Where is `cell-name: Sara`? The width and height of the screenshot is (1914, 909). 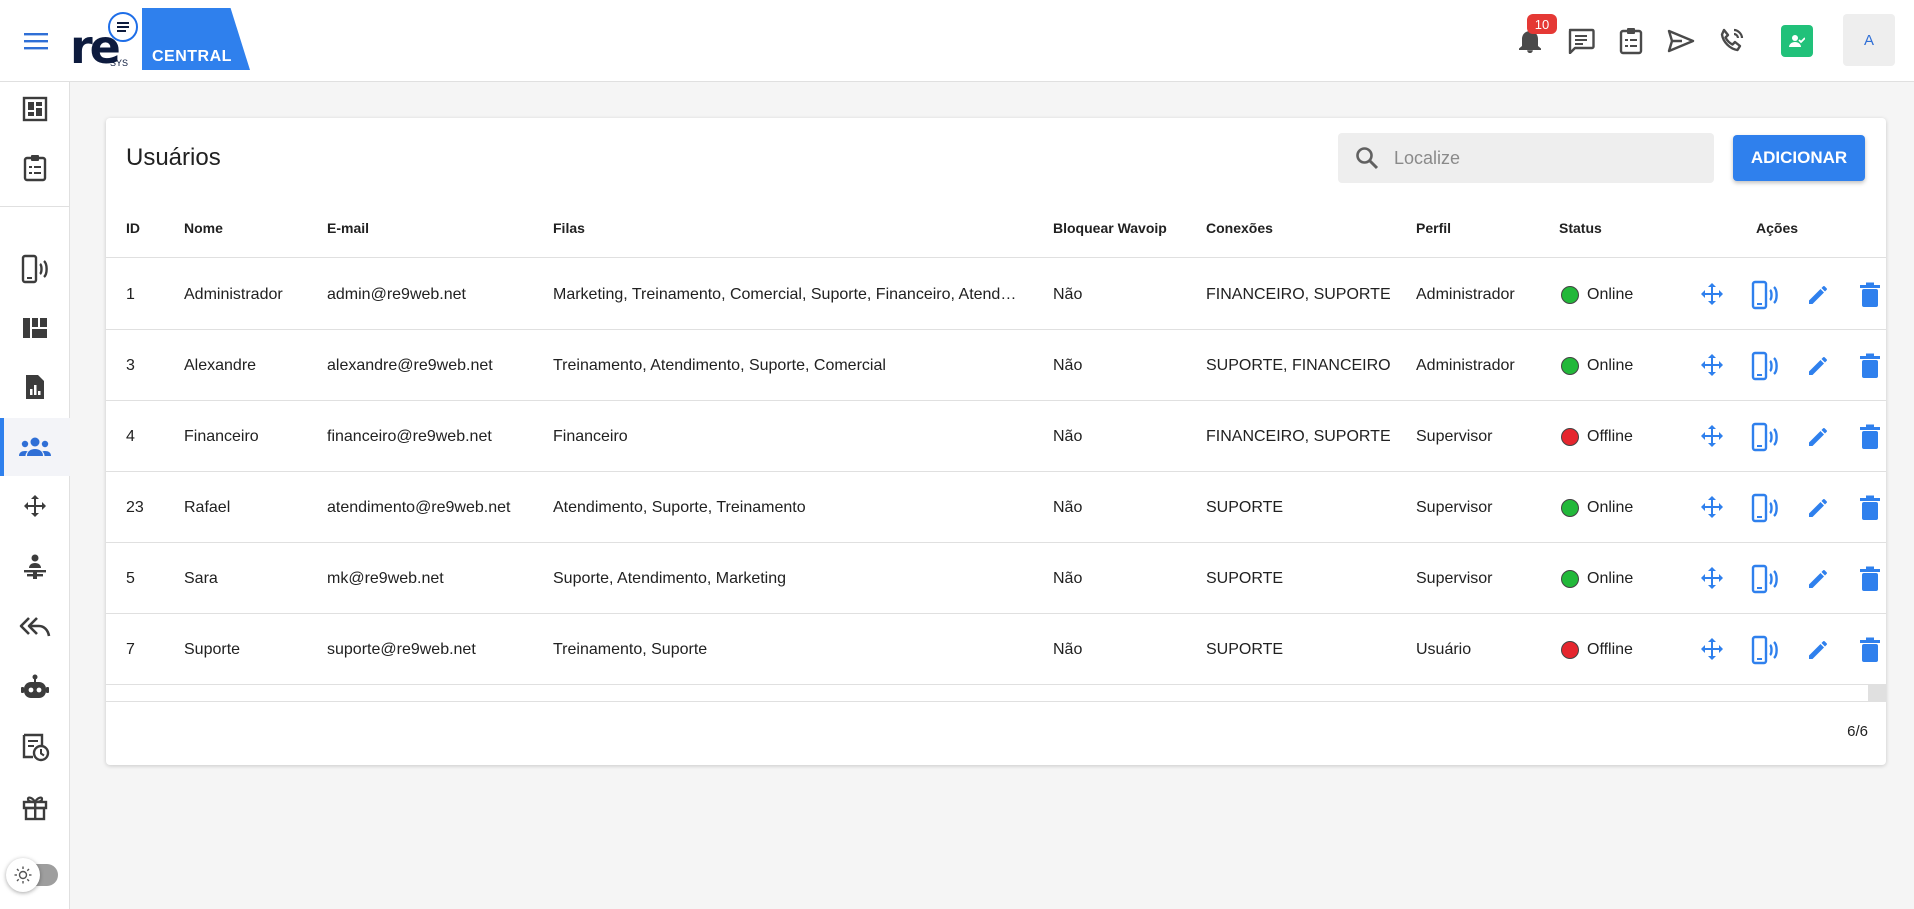
cell-name: Sara is located at coordinates (201, 578).